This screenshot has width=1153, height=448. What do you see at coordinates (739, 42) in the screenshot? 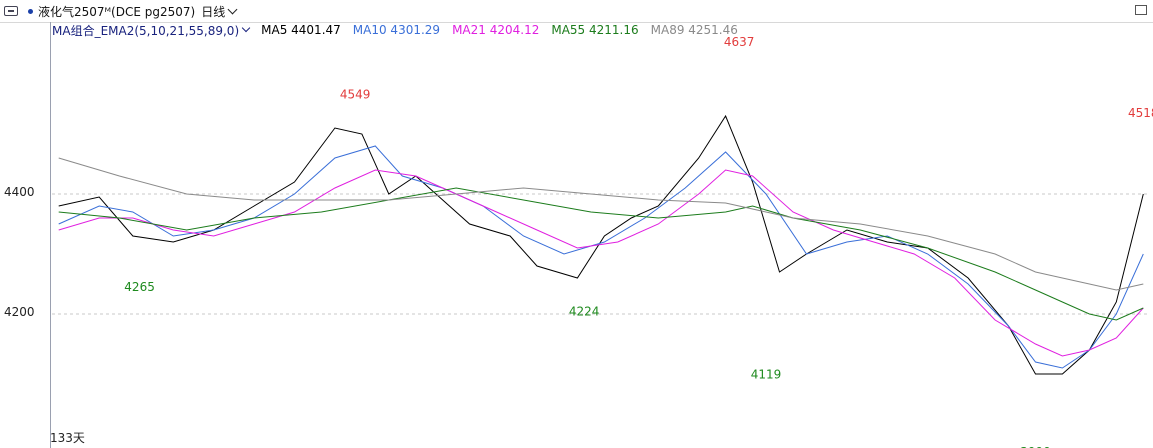
I see `extreme-price-label: 4637` at bounding box center [739, 42].